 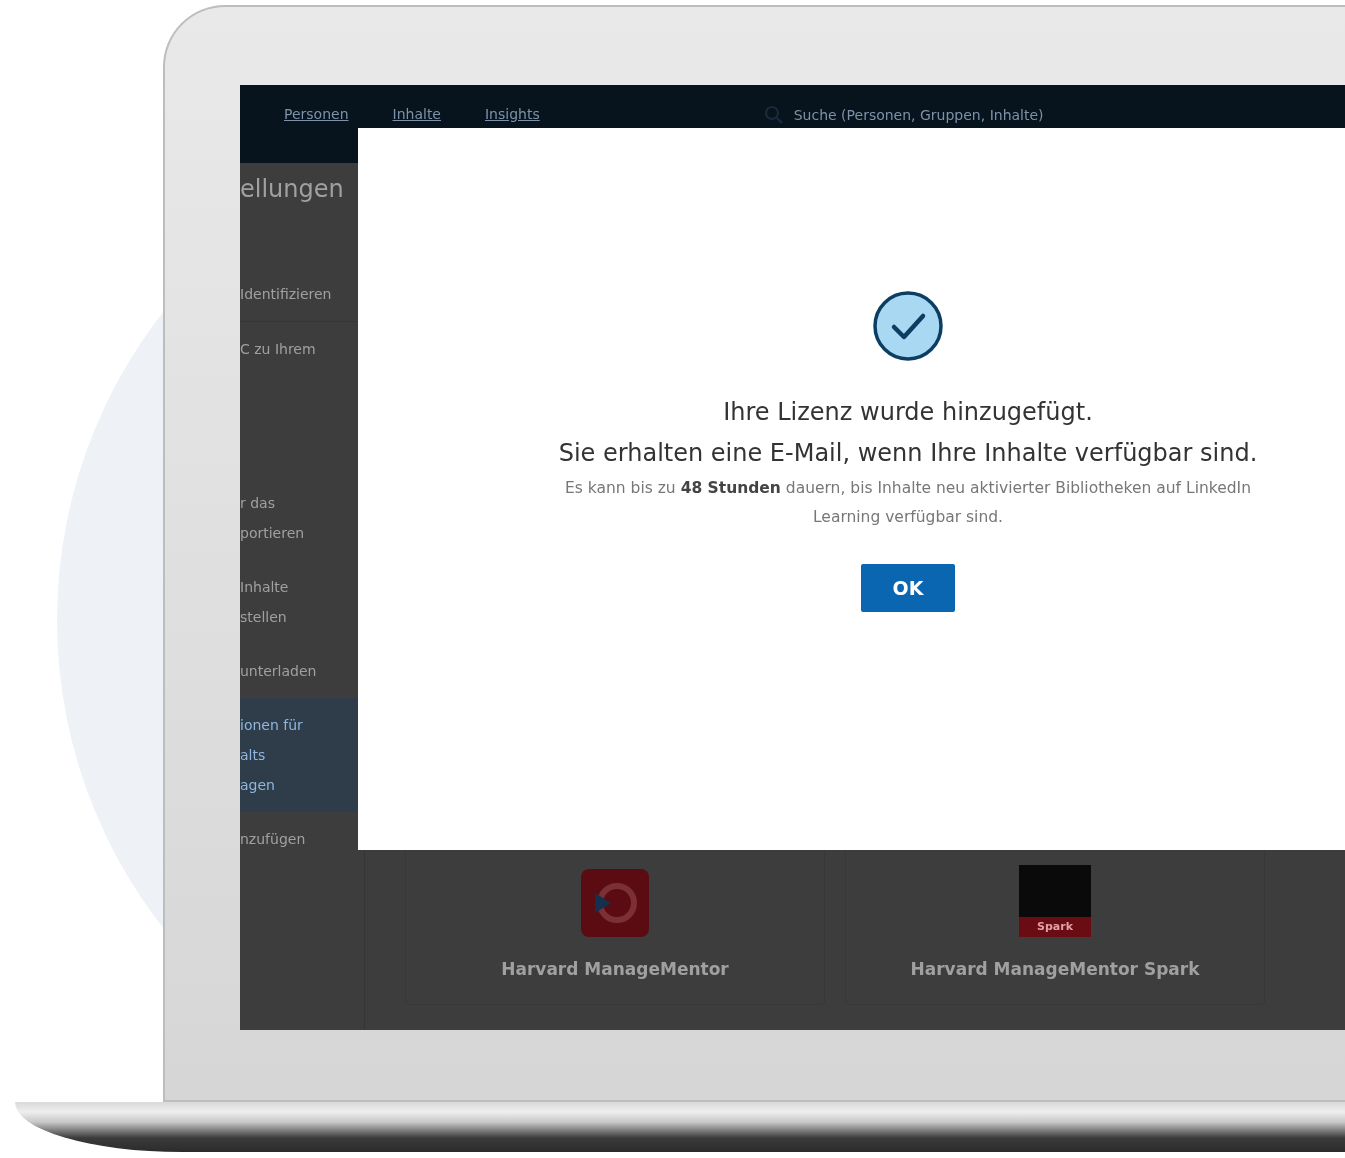 I want to click on page-title: ellungen, so click(x=292, y=189).